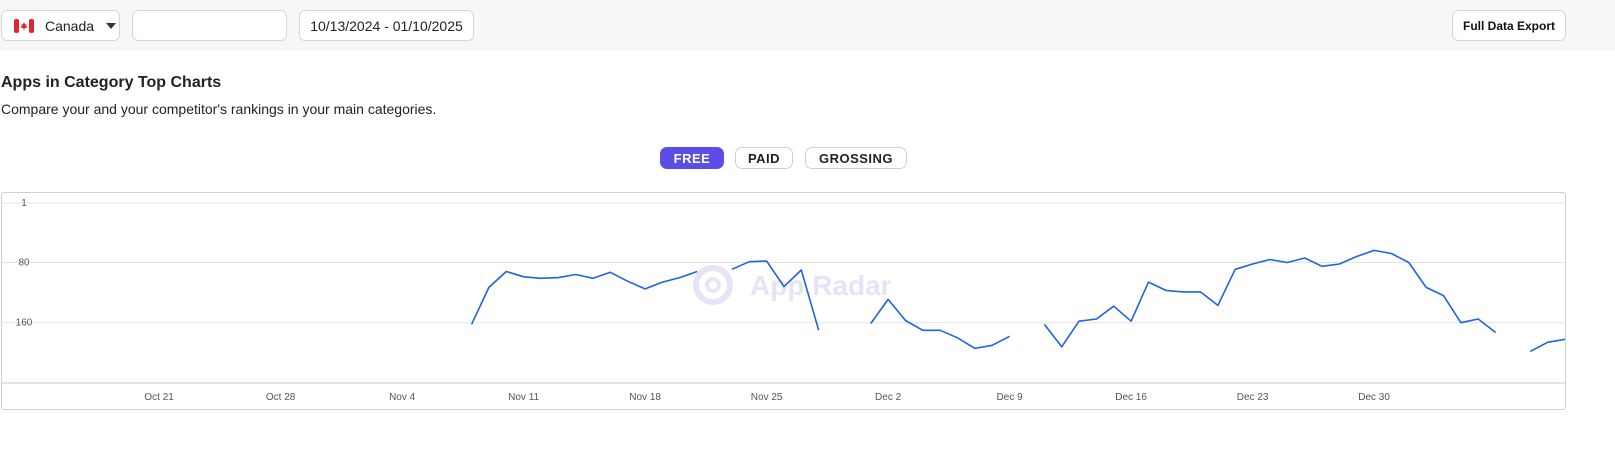 This screenshot has height=468, width=1615. What do you see at coordinates (281, 397) in the screenshot?
I see `x-tick-label: Oct 28` at bounding box center [281, 397].